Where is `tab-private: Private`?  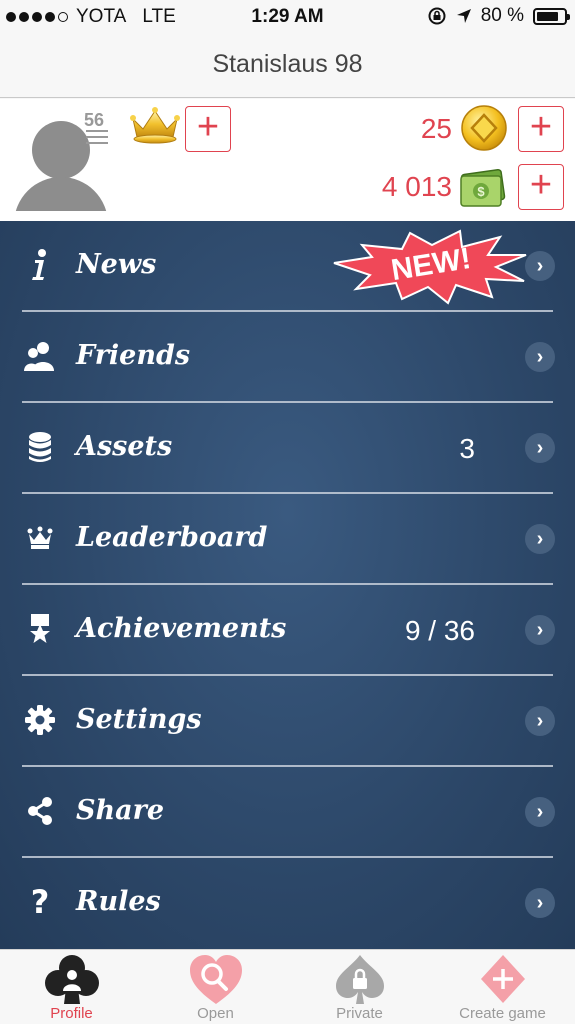 tab-private: Private is located at coordinates (359, 987).